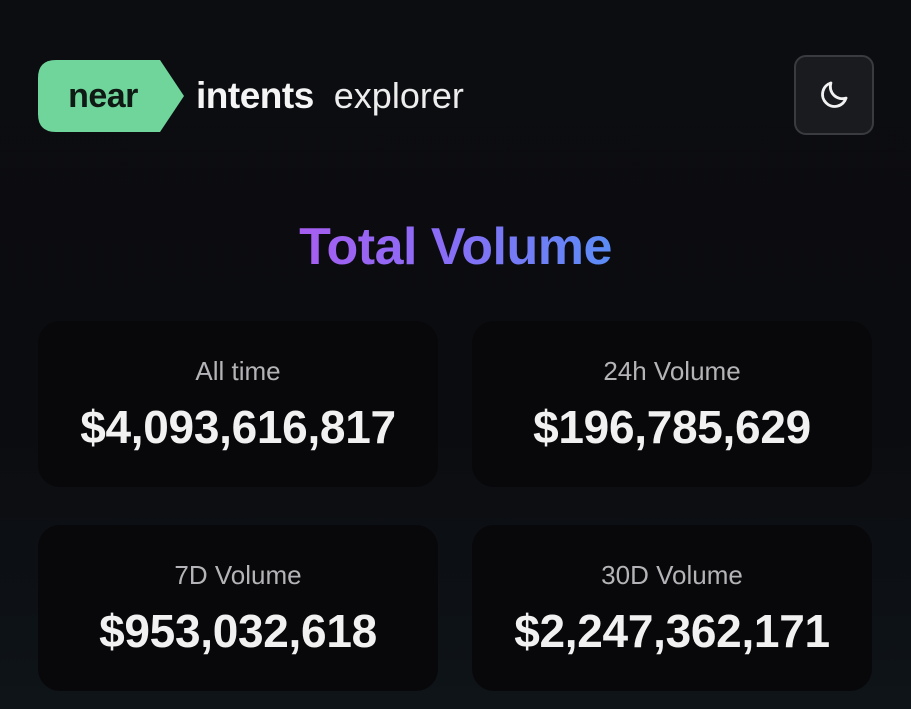 Image resolution: width=911 pixels, height=709 pixels. I want to click on theme-toggle-button, so click(834, 95).